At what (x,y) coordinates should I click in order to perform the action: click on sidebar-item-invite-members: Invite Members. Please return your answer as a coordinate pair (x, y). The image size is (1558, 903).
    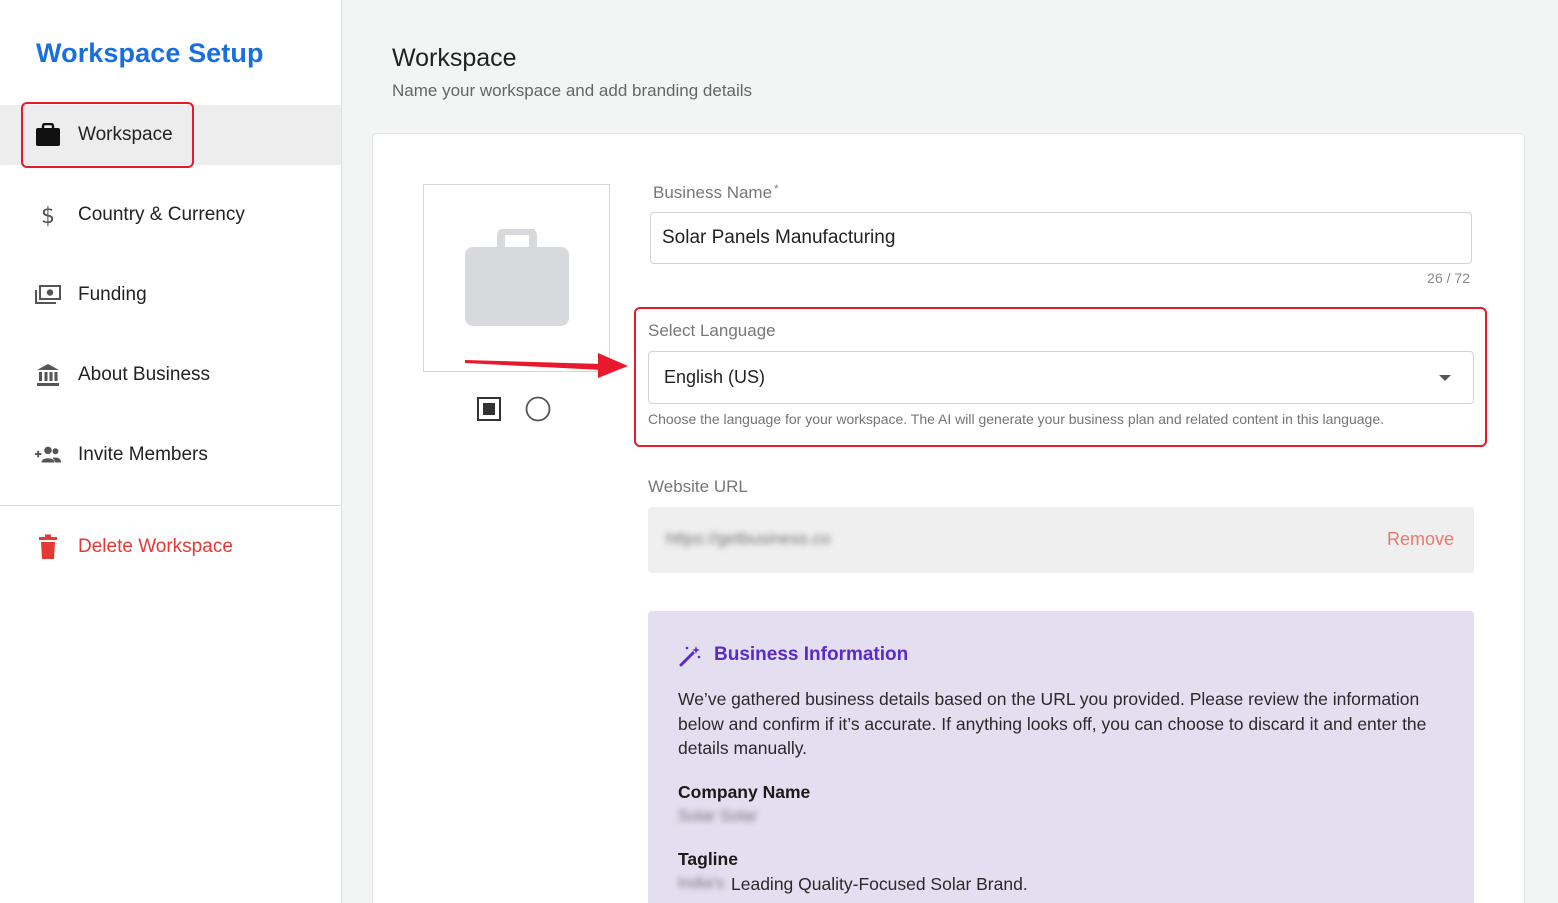
    Looking at the image, I should click on (170, 455).